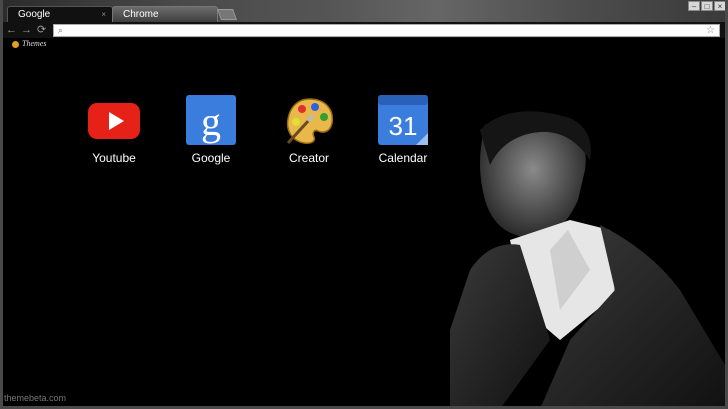 The image size is (728, 409). I want to click on search-icon: ⌕, so click(61, 30).